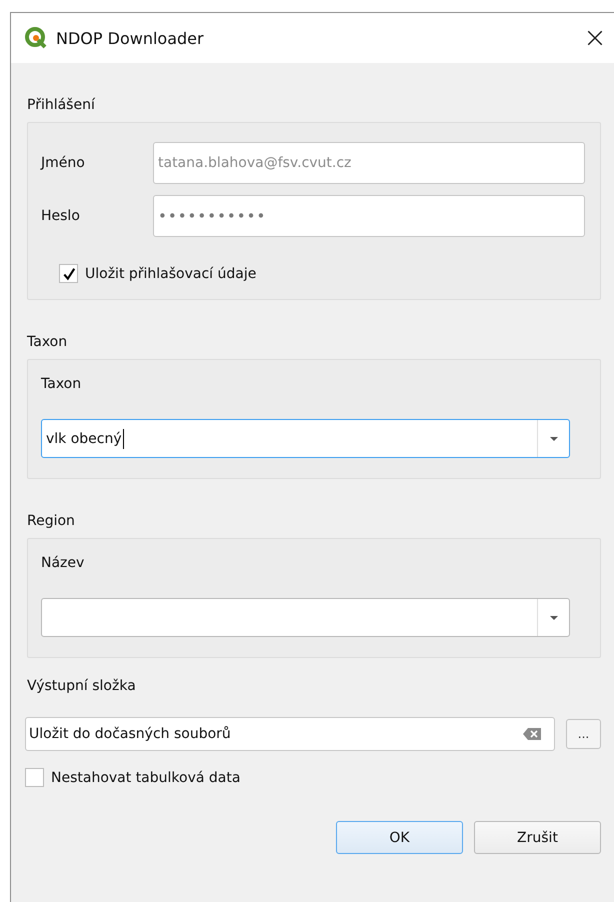  Describe the element at coordinates (61, 216) in the screenshot. I see `field-label: Heslo` at that location.